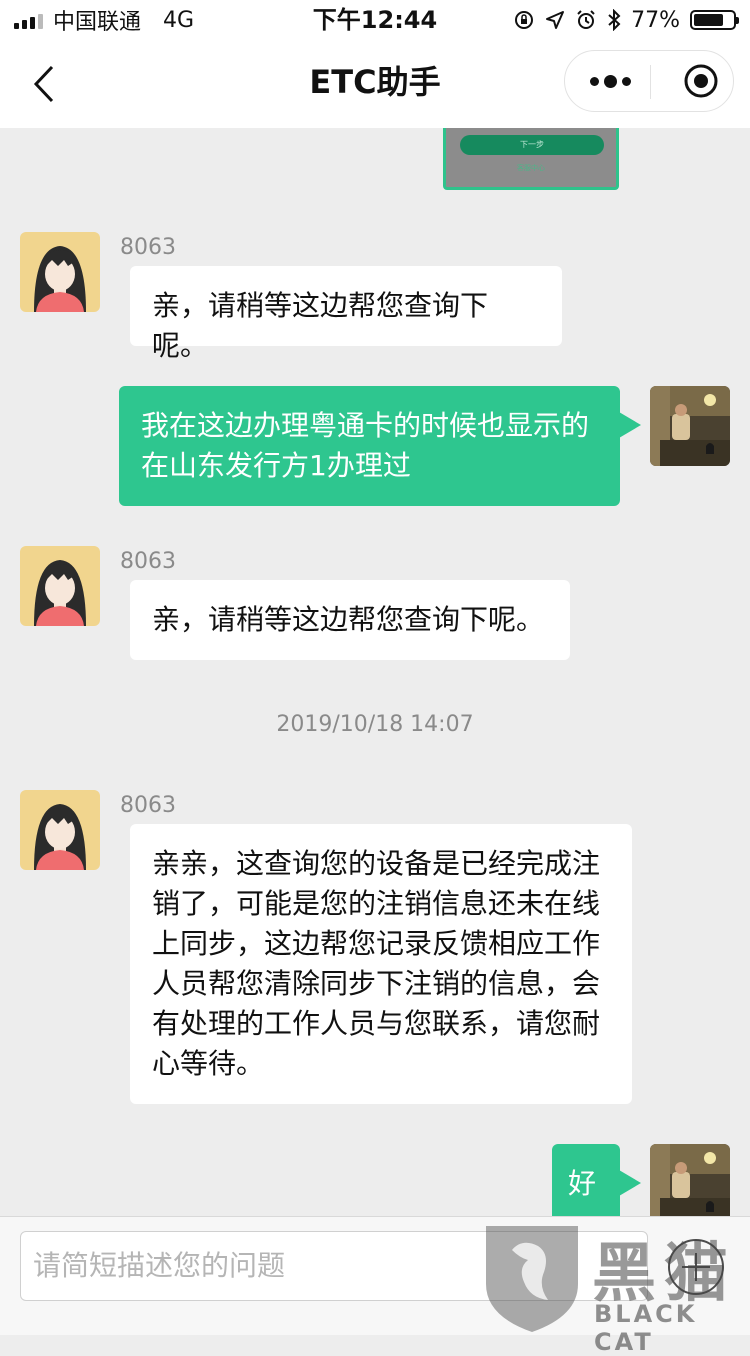  I want to click on navigation-bar: ETC助手, so click(375, 84).